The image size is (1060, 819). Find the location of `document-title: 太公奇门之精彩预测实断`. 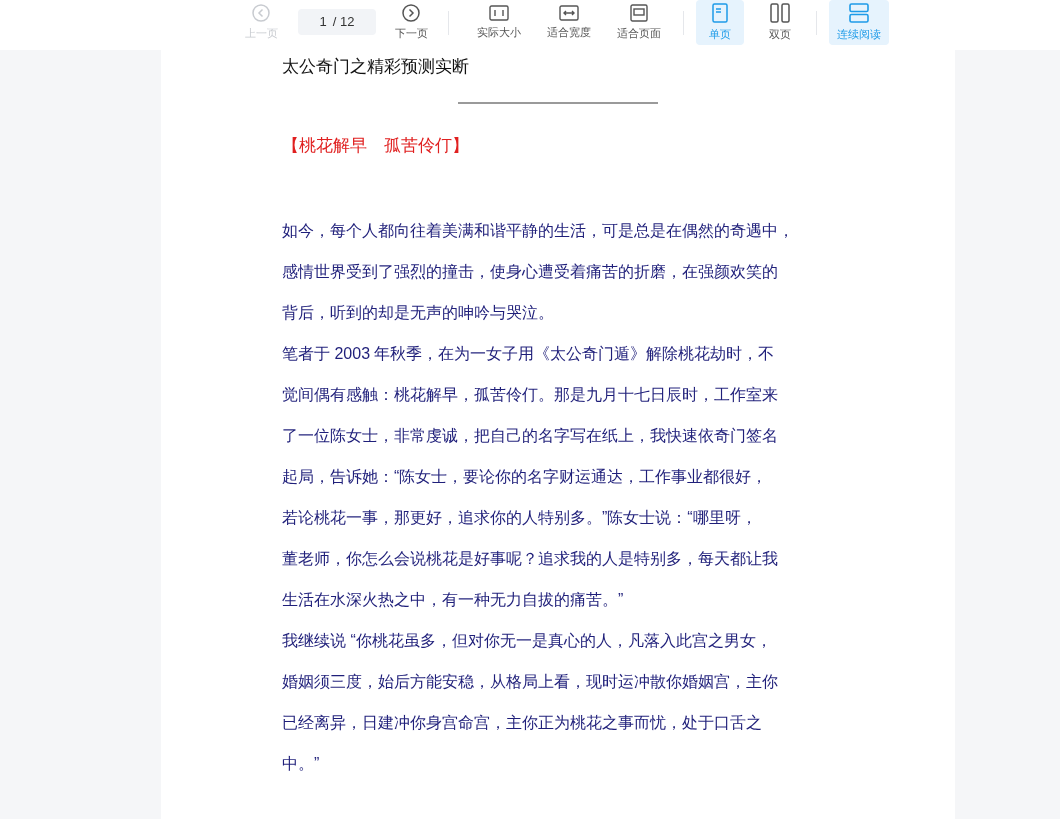

document-title: 太公奇门之精彩预测实断 is located at coordinates (376, 67).